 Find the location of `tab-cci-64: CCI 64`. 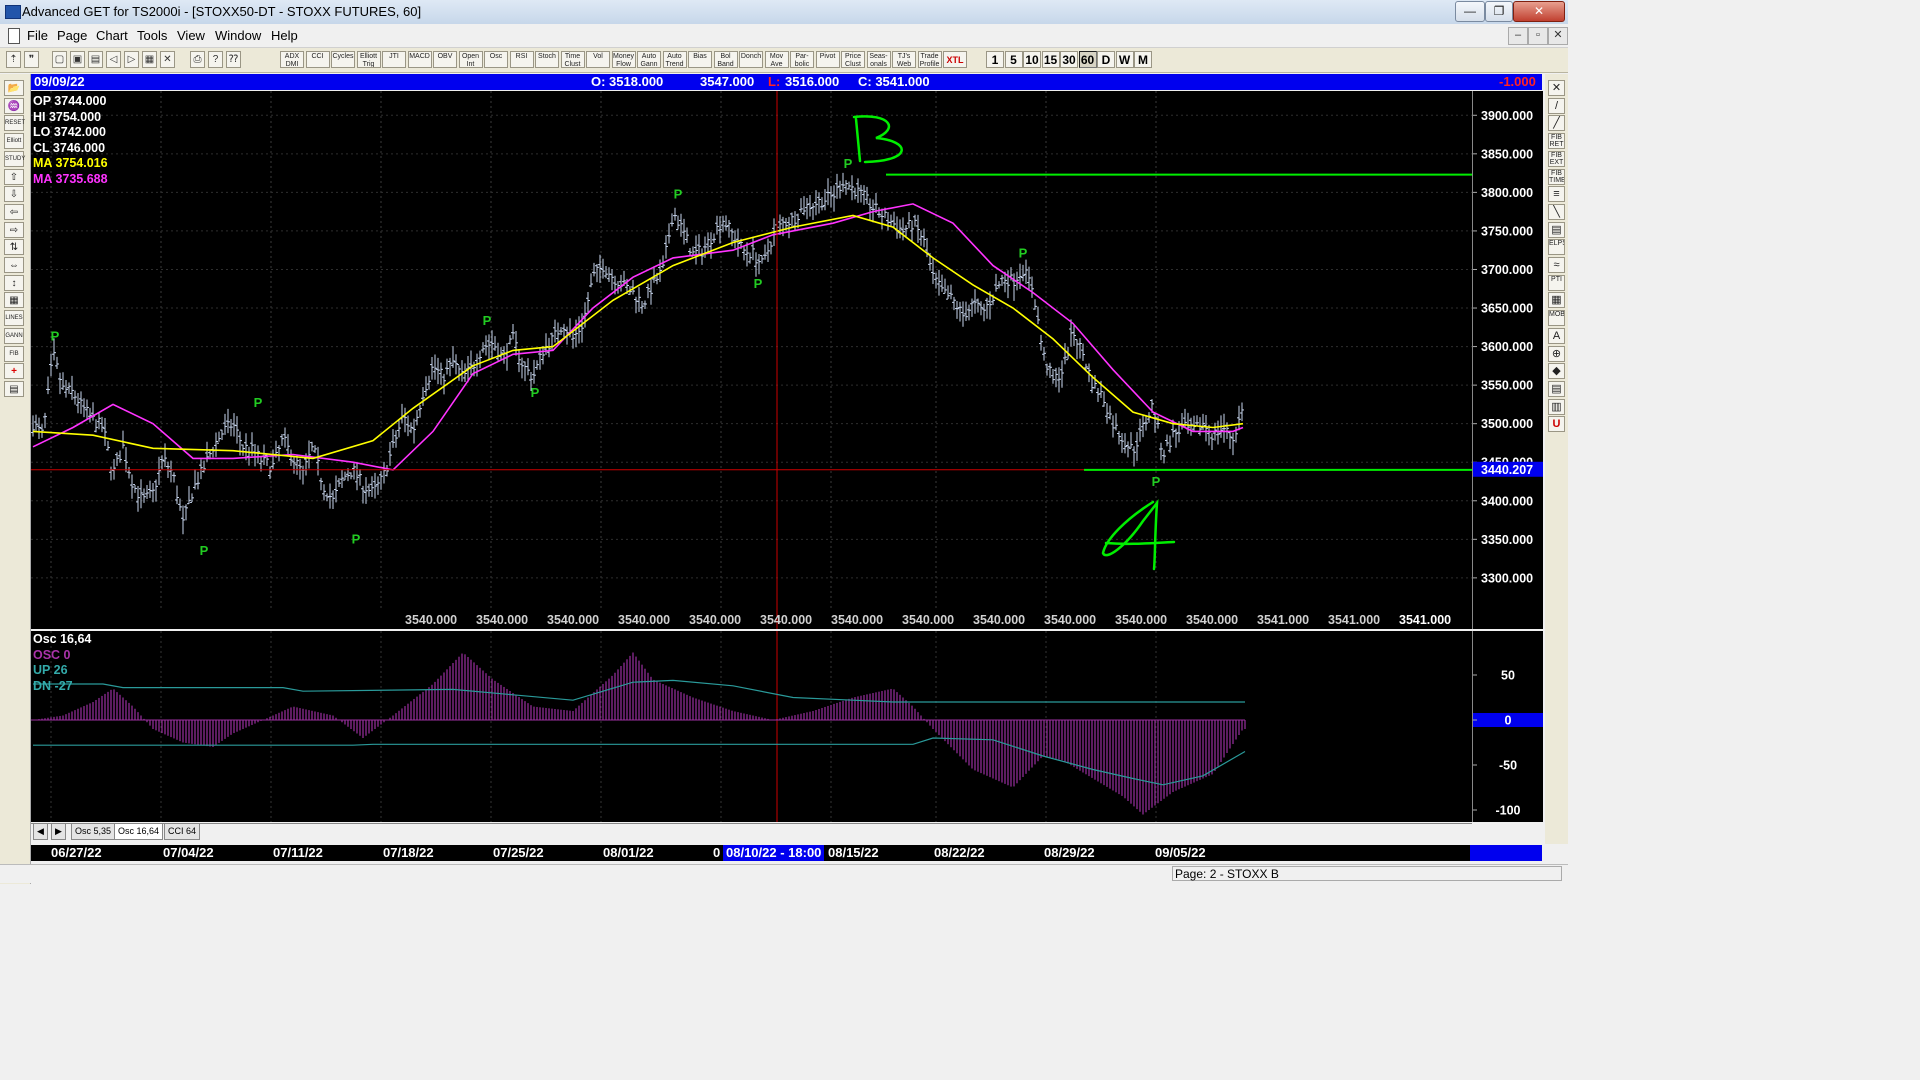

tab-cci-64: CCI 64 is located at coordinates (182, 832).